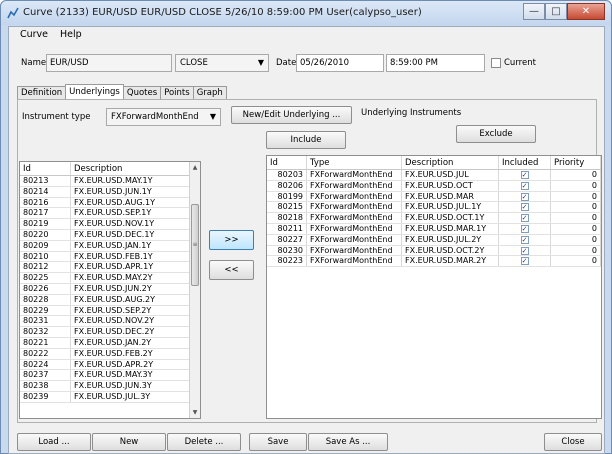 The height and width of the screenshot is (454, 612). Describe the element at coordinates (177, 92) in the screenshot. I see `tab-points: Points` at that location.